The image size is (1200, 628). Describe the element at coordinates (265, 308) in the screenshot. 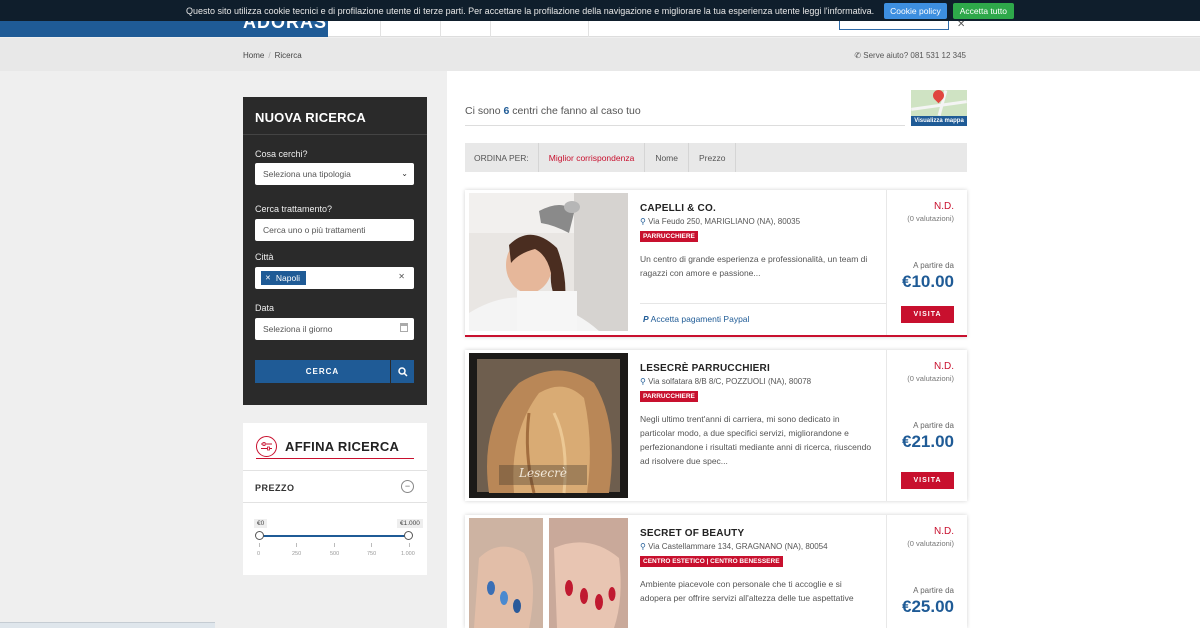

I see `date-label: Data` at that location.